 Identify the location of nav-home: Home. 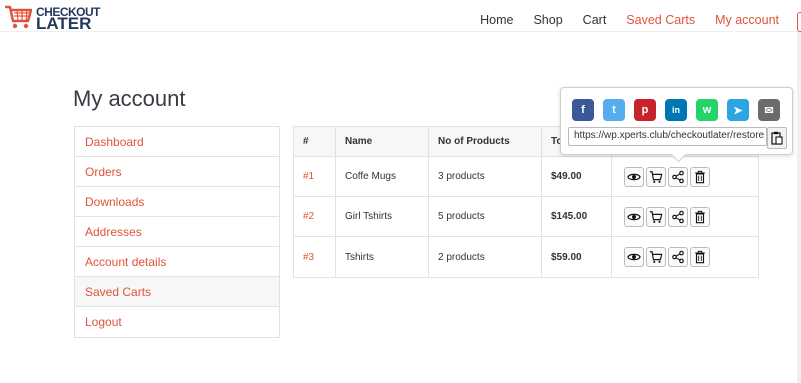
(496, 20).